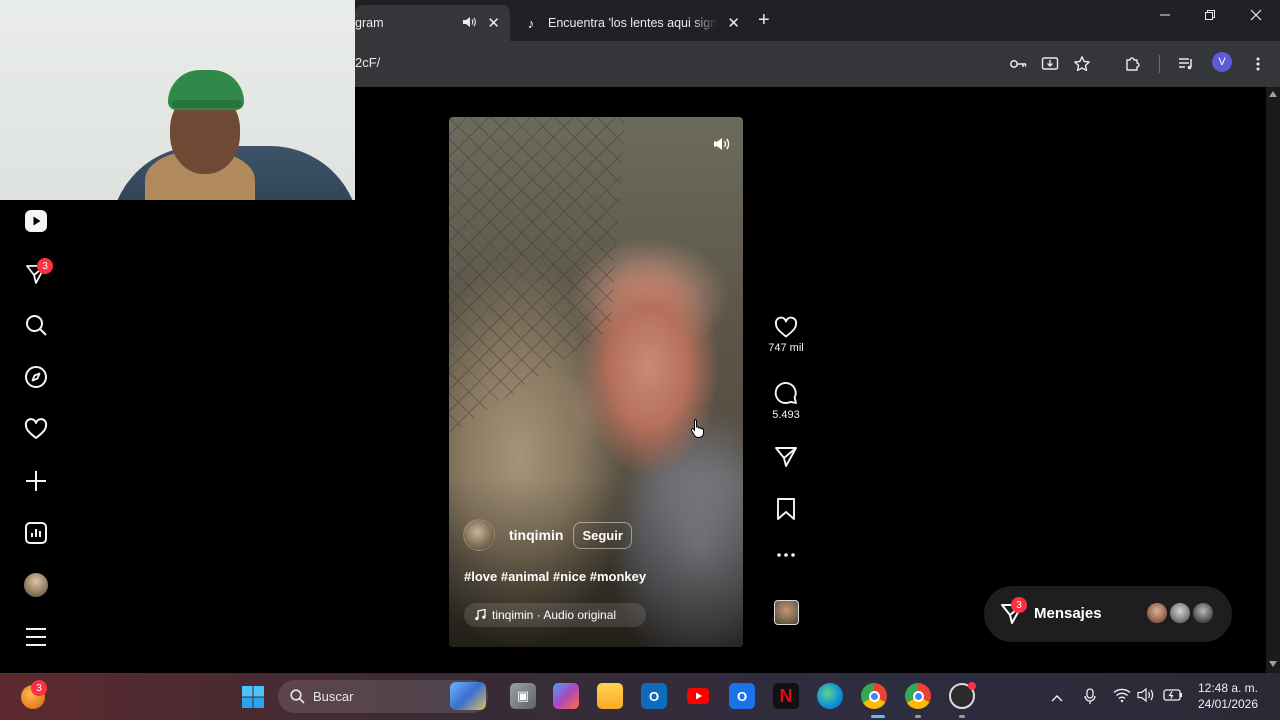 Image resolution: width=1280 pixels, height=720 pixels. Describe the element at coordinates (1273, 380) in the screenshot. I see `page-scrollbar` at that location.